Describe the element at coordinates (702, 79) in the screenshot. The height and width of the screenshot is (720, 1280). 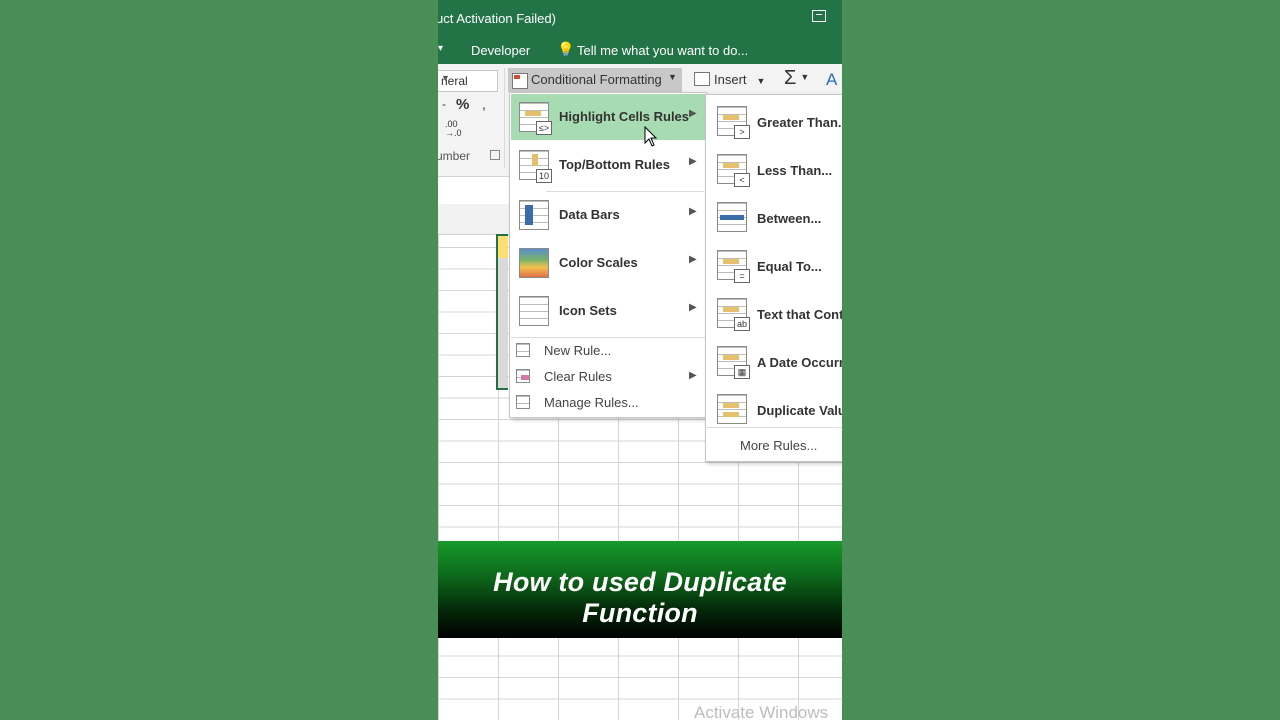
I see `insert-cells-icon` at that location.